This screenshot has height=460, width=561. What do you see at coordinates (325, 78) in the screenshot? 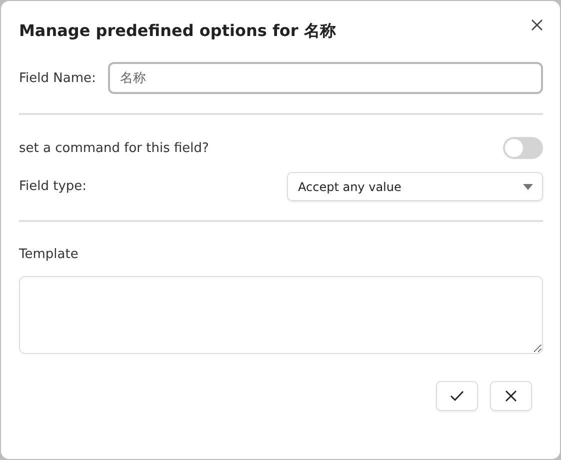
I see `field-name-input: 名称` at bounding box center [325, 78].